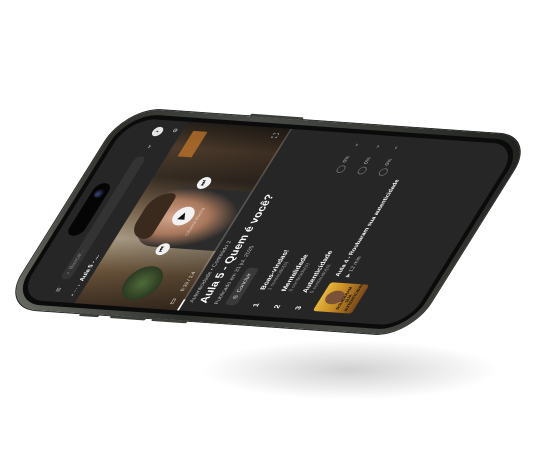  I want to click on module-progress: 0%, so click(386, 167).